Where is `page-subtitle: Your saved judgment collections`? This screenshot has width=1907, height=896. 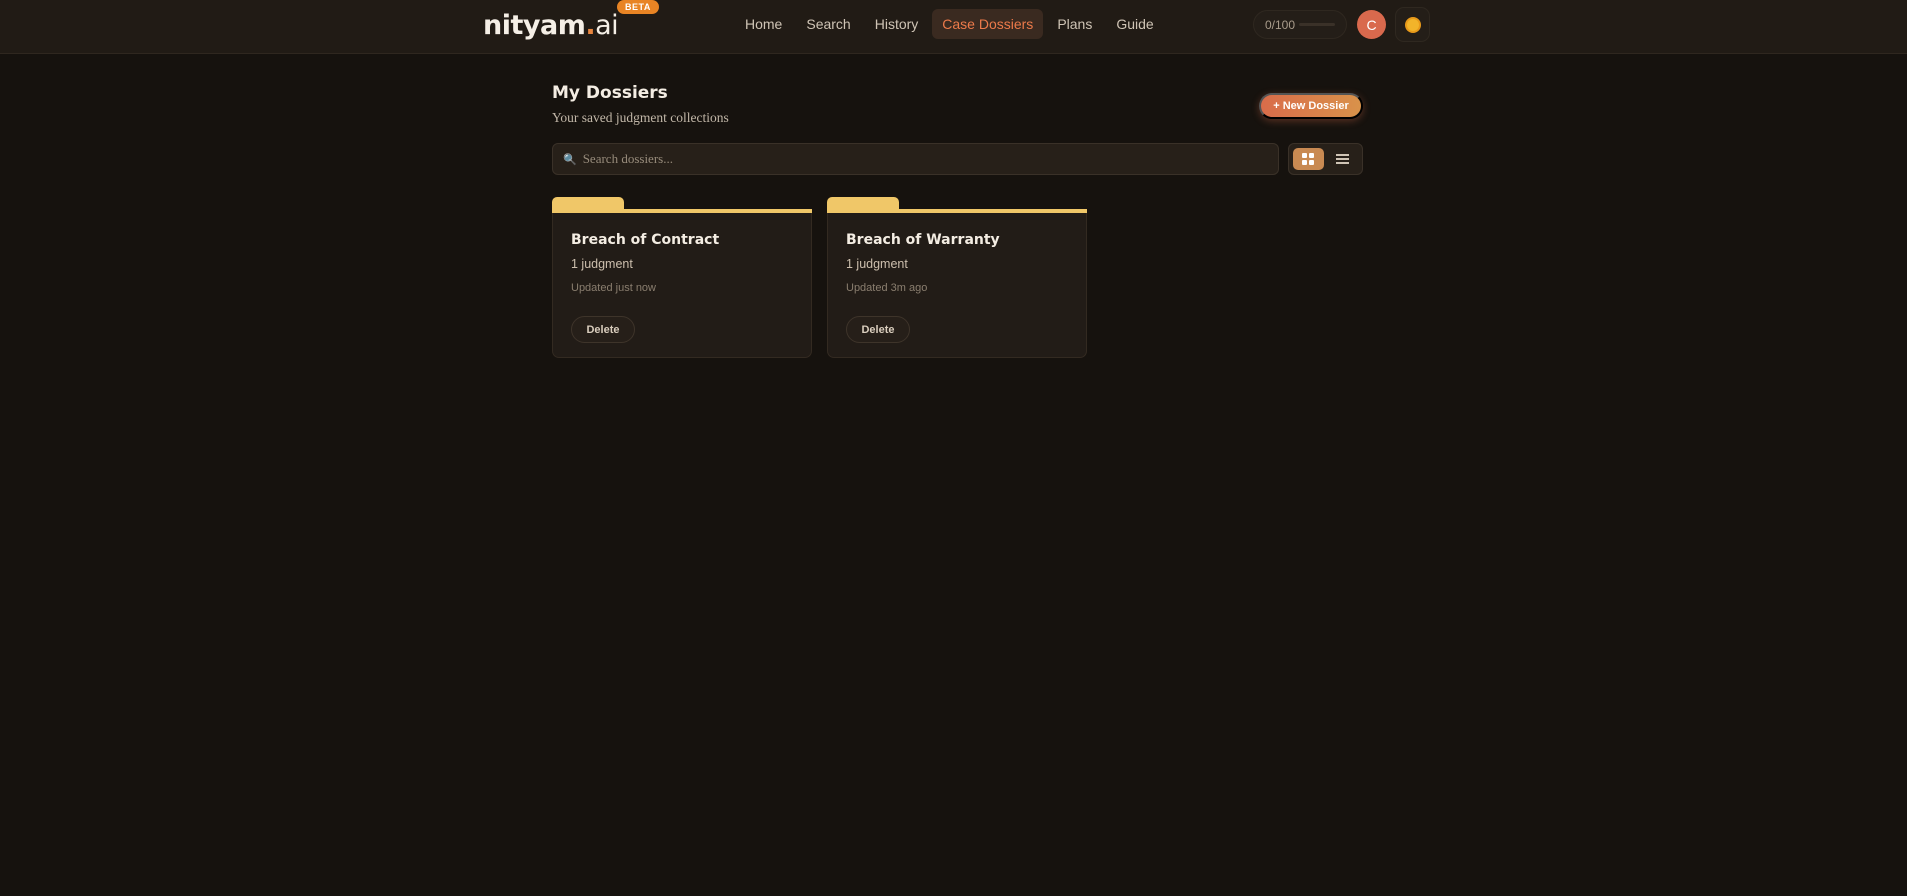
page-subtitle: Your saved judgment collections is located at coordinates (640, 117).